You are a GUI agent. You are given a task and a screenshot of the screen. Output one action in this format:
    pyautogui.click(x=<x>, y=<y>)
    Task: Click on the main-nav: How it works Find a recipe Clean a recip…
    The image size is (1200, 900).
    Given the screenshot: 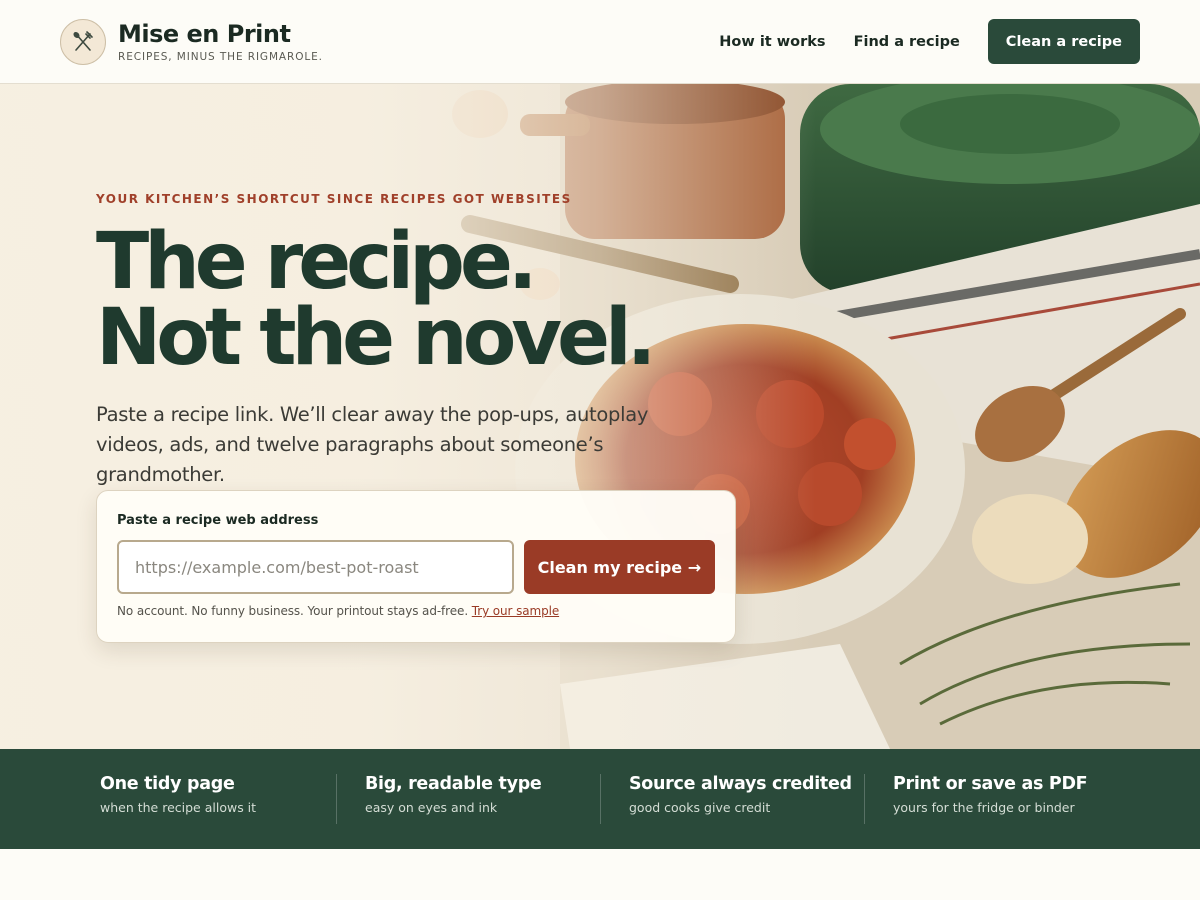 What is the action you would take?
    pyautogui.click(x=929, y=41)
    